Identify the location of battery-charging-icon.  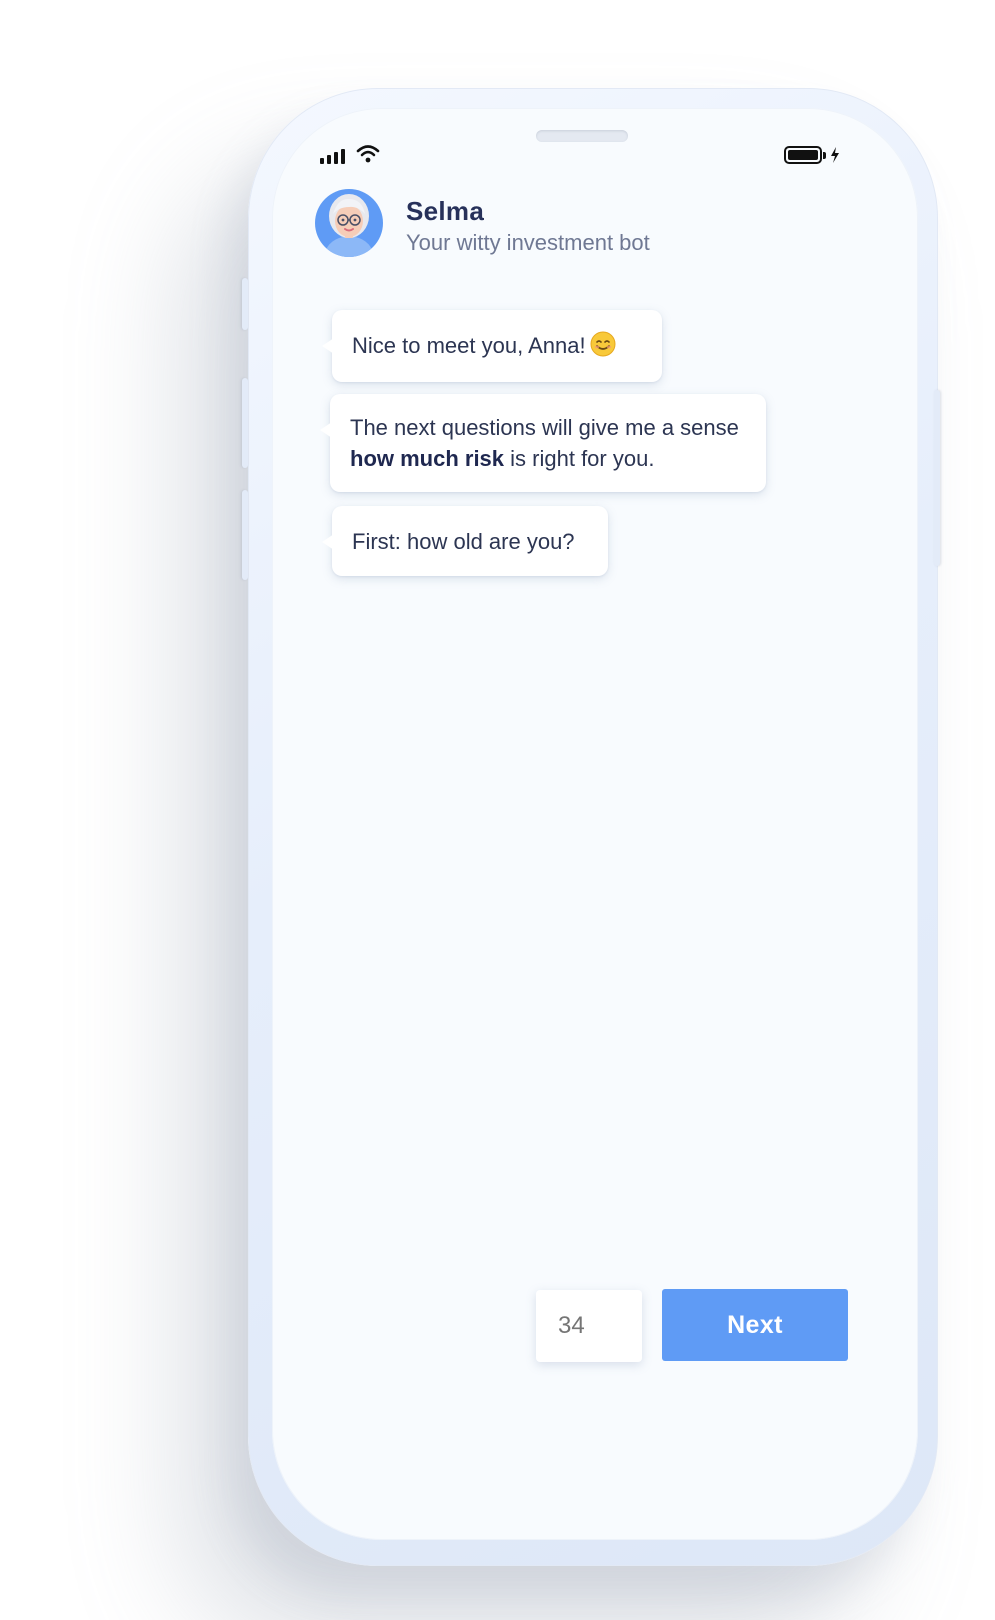
(812, 155).